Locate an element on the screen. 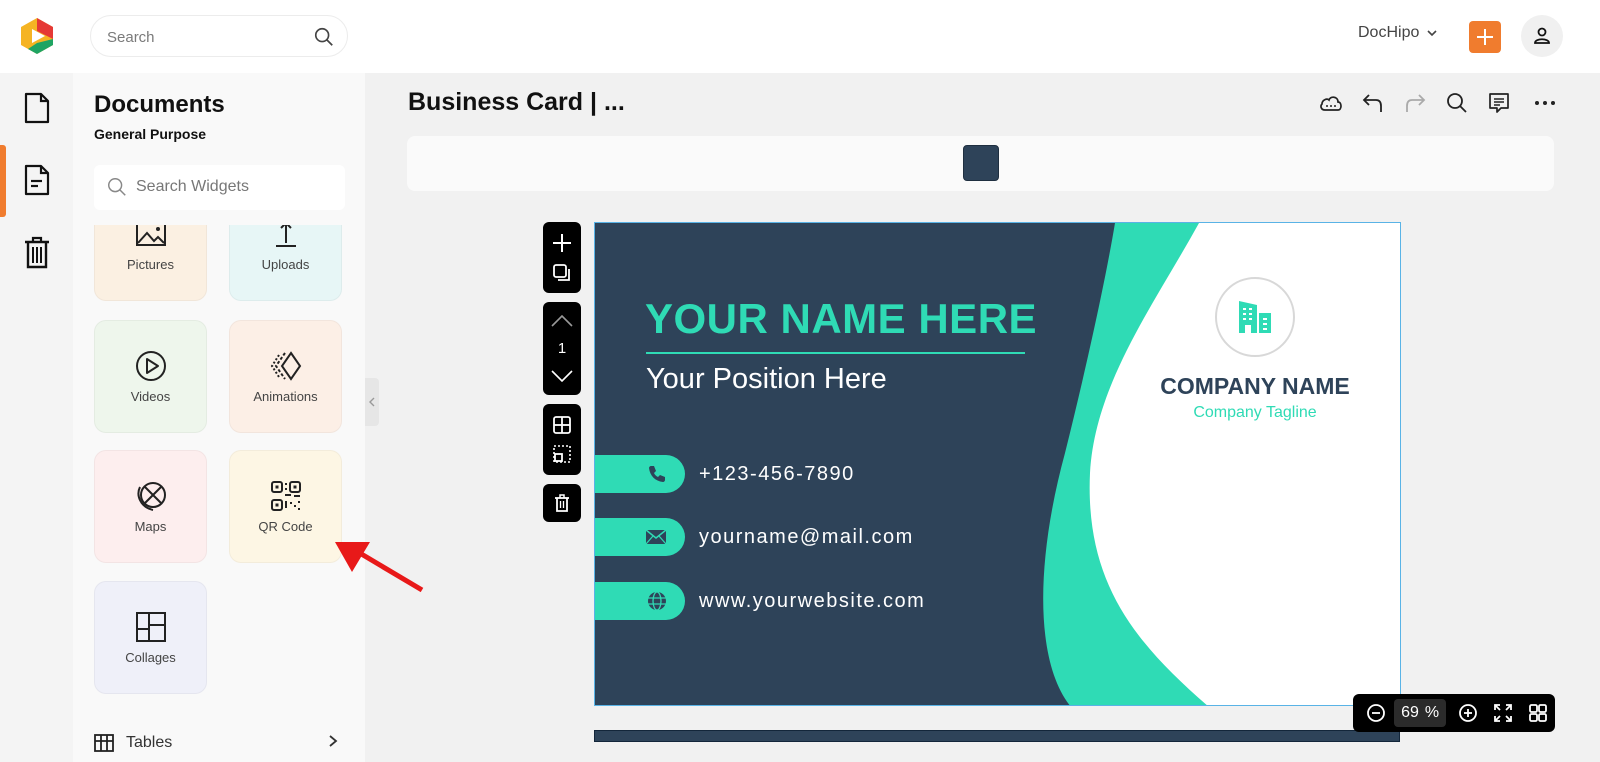  panel-title: Documents is located at coordinates (159, 104).